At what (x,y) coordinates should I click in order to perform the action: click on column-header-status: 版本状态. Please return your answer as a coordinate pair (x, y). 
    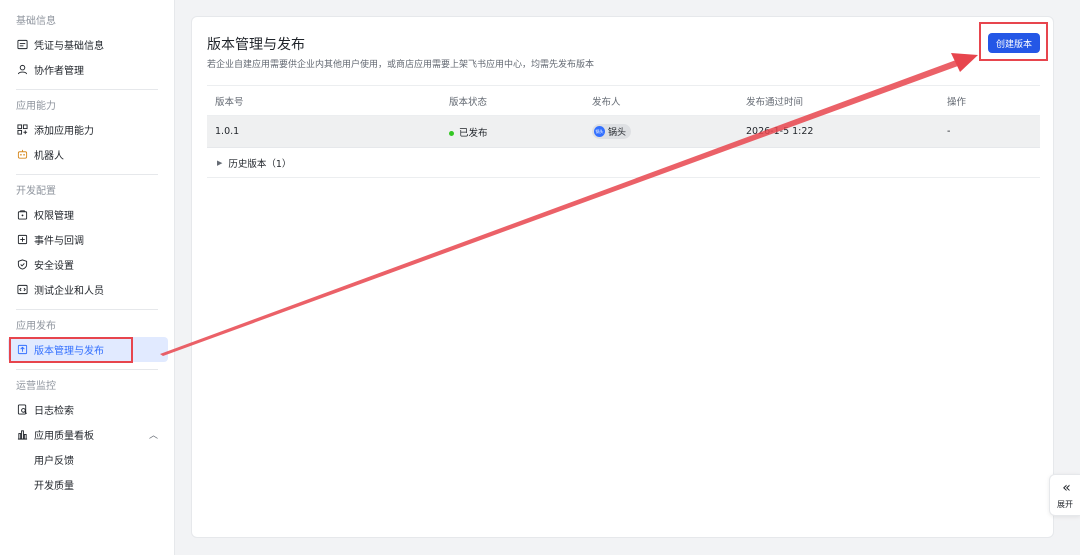
    Looking at the image, I should click on (468, 102).